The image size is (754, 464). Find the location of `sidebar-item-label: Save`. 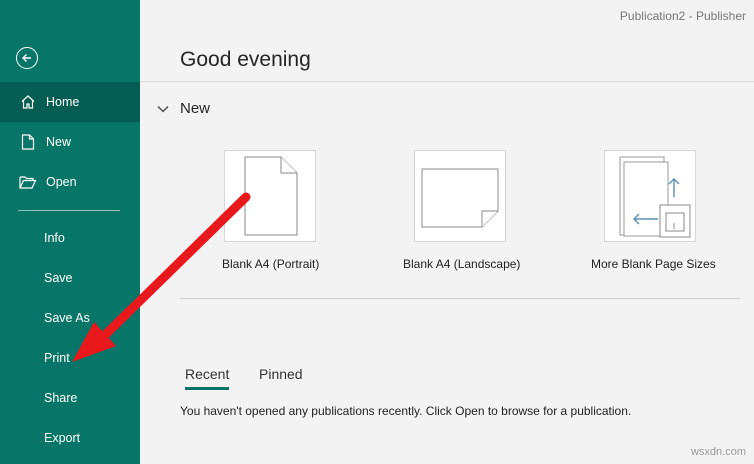

sidebar-item-label: Save is located at coordinates (58, 278).